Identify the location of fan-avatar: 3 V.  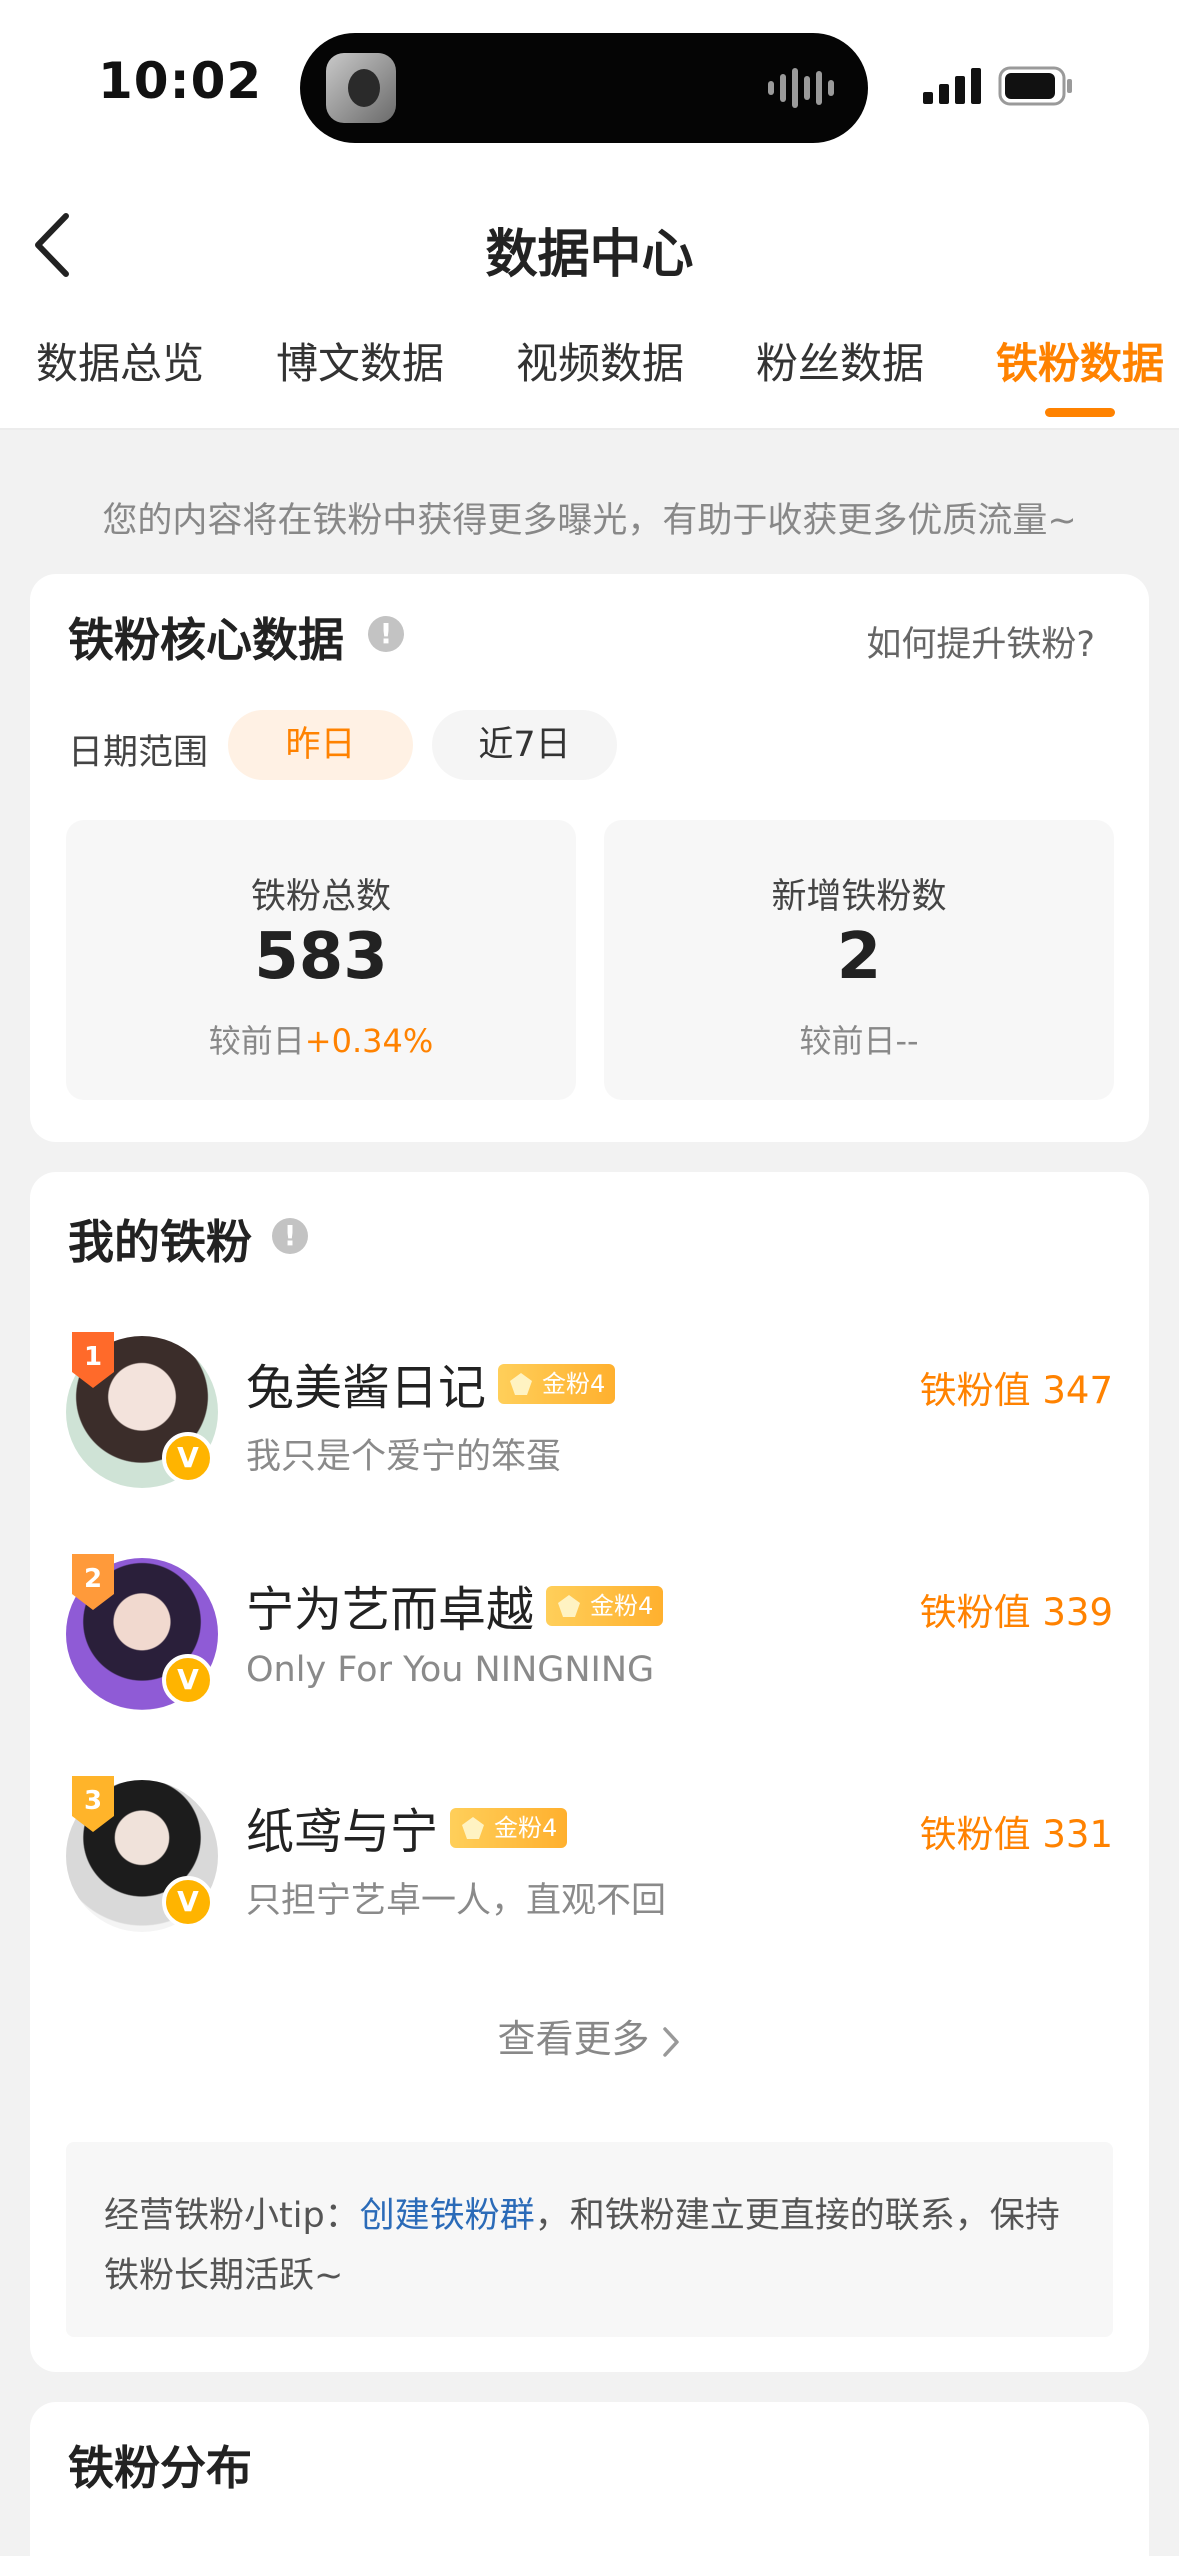
(142, 1854).